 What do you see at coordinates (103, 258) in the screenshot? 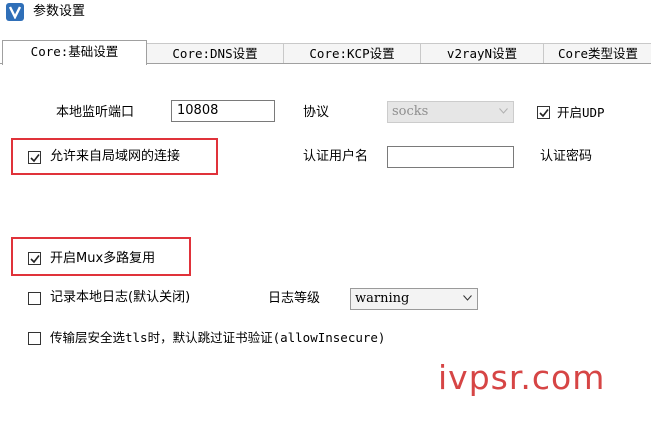
I see `enable-mux-label: 开启Mux多路复用` at bounding box center [103, 258].